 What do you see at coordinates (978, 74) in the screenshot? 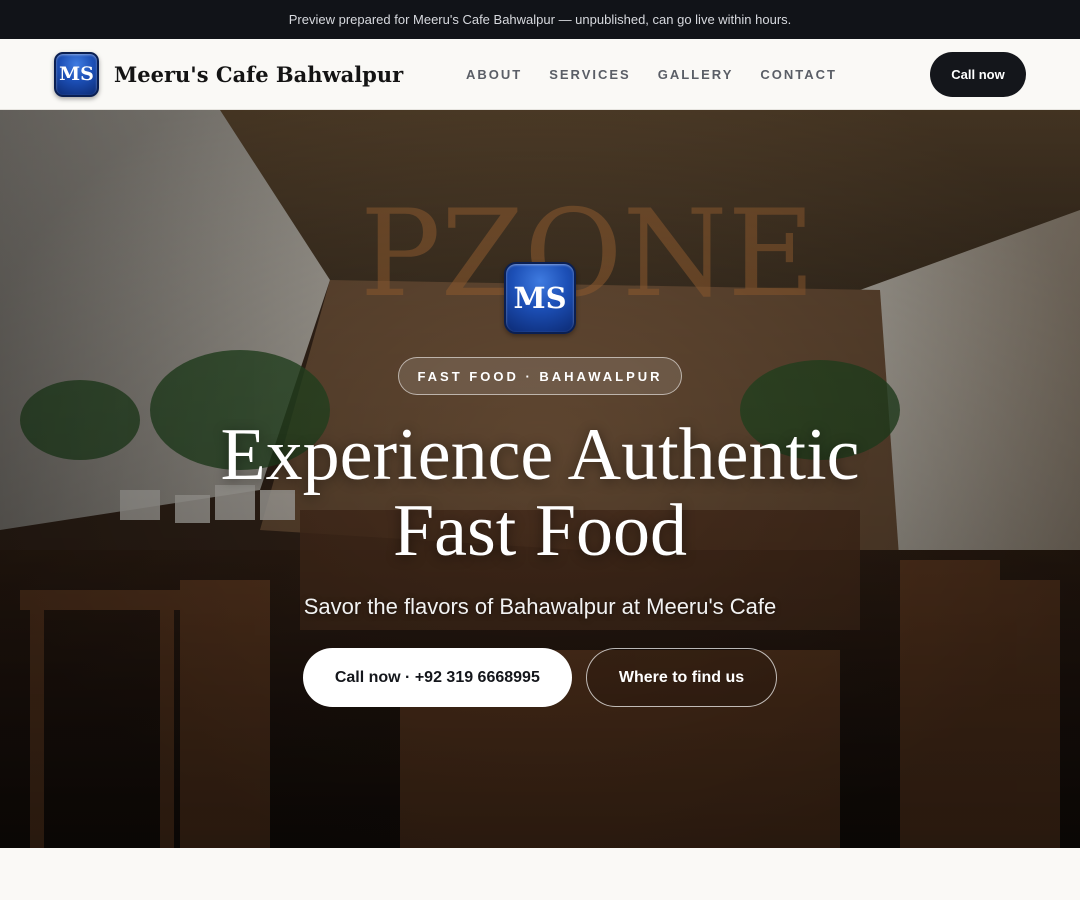
I see `header-call-button: Call now` at bounding box center [978, 74].